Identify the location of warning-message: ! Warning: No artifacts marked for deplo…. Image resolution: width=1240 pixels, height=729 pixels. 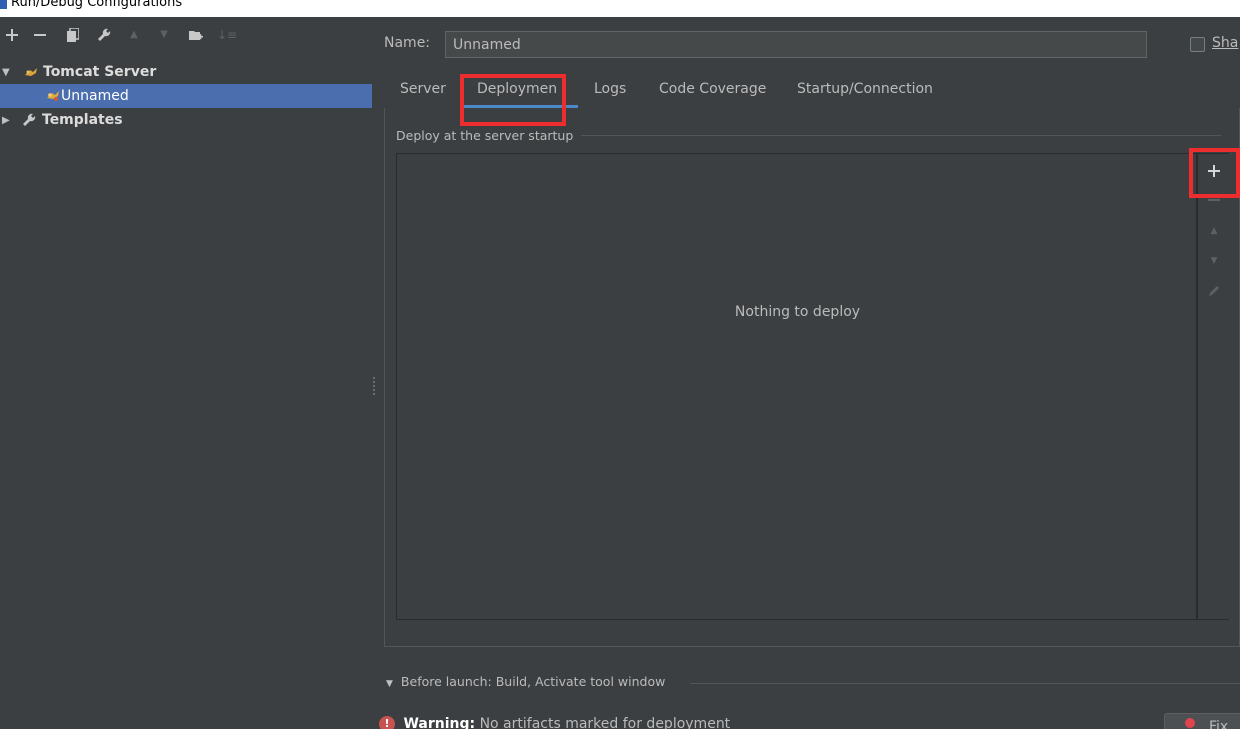
(554, 722).